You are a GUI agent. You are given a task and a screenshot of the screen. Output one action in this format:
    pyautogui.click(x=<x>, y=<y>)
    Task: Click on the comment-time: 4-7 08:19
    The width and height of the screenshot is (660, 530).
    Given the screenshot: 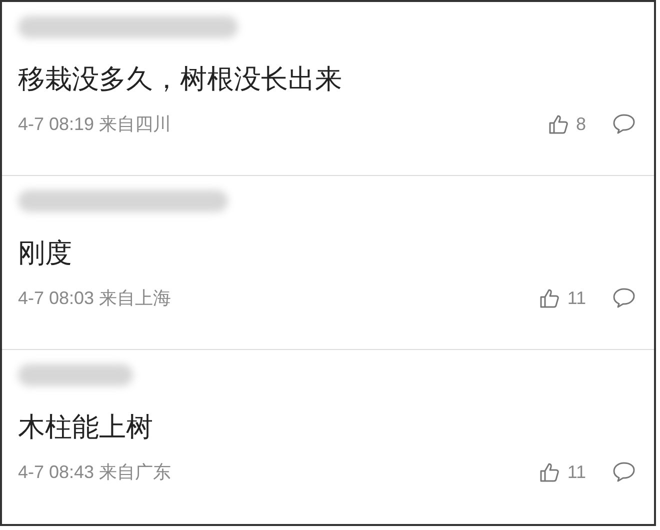 What is the action you would take?
    pyautogui.click(x=56, y=124)
    